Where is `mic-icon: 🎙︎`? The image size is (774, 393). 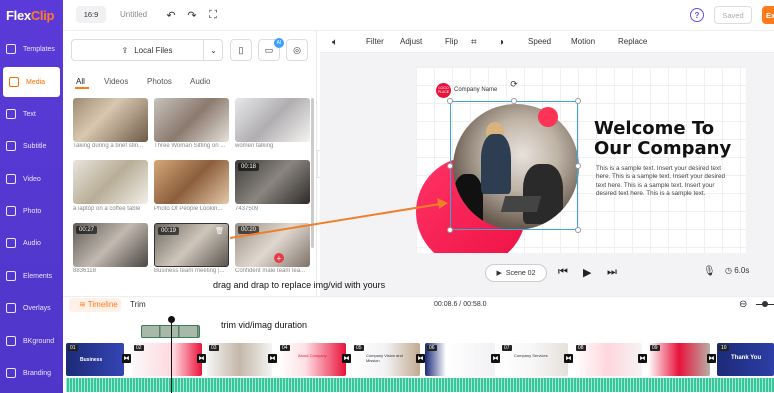 mic-icon: 🎙︎ is located at coordinates (709, 271).